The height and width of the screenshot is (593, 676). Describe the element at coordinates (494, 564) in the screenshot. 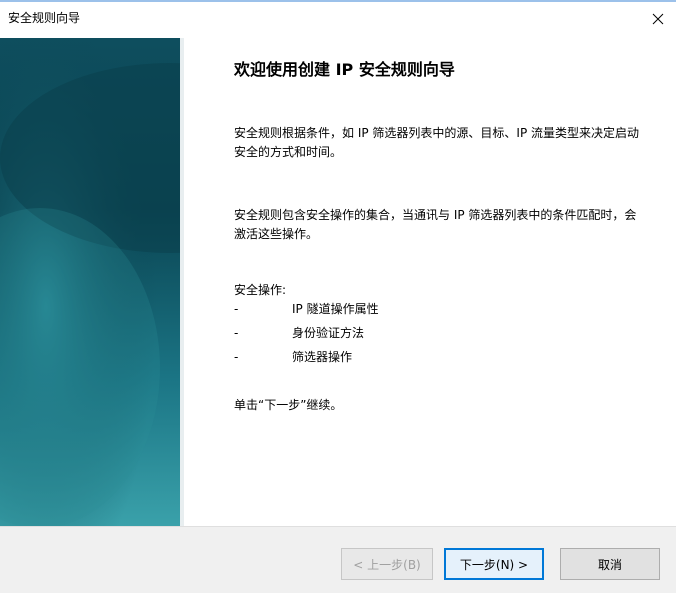

I see `next-button: 下一步(N) >` at that location.